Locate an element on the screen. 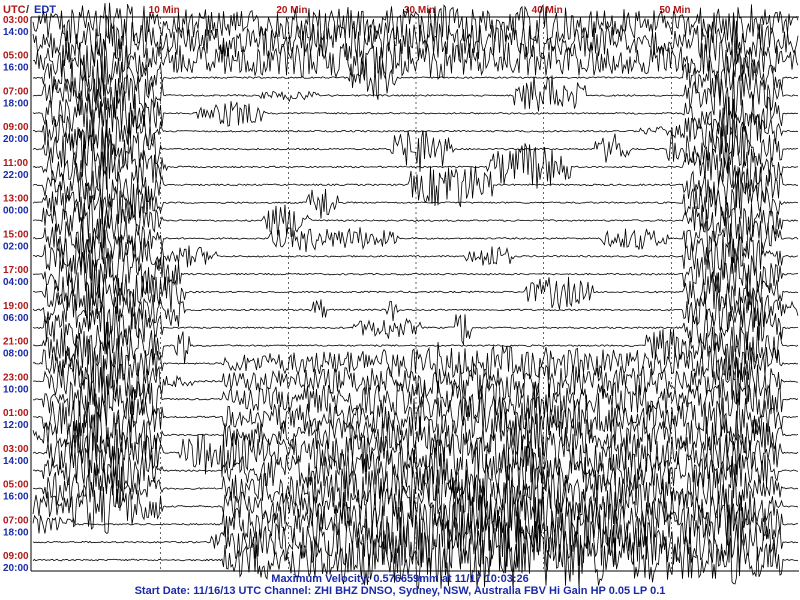 This screenshot has height=600, width=800. utc-row-label: 21:00 is located at coordinates (16, 342).